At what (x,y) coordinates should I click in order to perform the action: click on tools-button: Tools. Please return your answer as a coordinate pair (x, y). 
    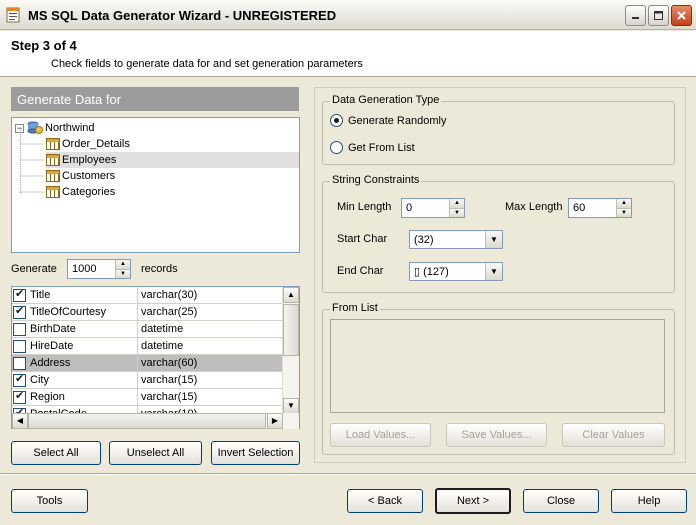
    Looking at the image, I should click on (49, 501).